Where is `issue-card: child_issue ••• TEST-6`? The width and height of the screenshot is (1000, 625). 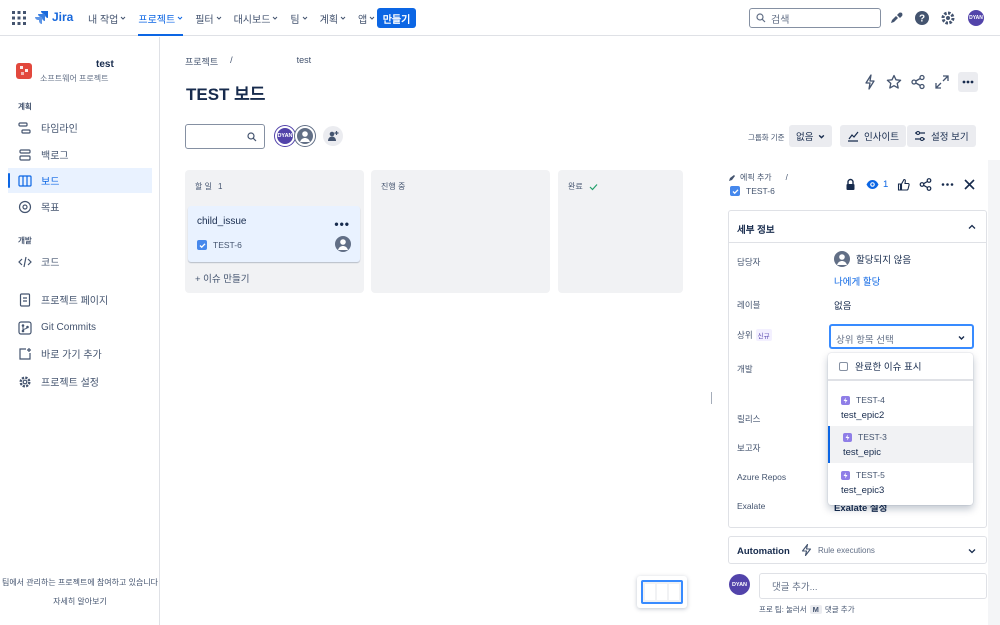
issue-card: child_issue ••• TEST-6 is located at coordinates (274, 234).